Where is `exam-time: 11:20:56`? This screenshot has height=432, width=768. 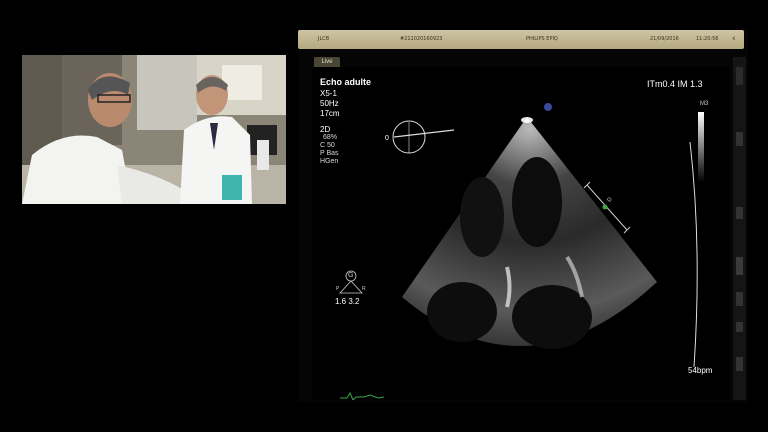 exam-time: 11:20:56 is located at coordinates (707, 39).